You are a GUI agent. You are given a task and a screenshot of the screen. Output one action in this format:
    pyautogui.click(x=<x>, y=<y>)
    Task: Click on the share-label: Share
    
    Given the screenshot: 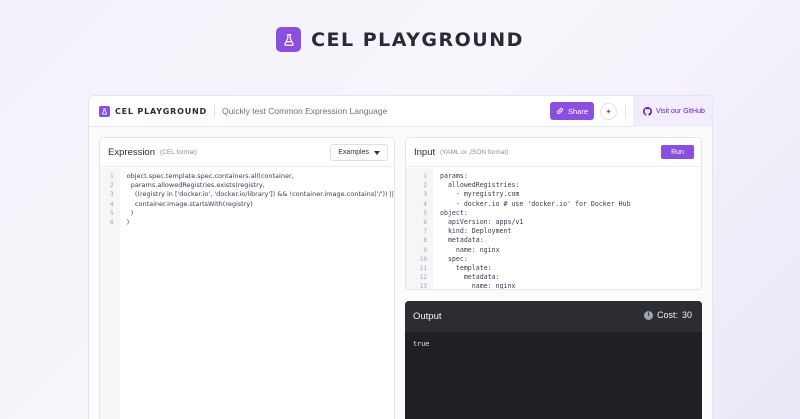 What is the action you would take?
    pyautogui.click(x=577, y=111)
    